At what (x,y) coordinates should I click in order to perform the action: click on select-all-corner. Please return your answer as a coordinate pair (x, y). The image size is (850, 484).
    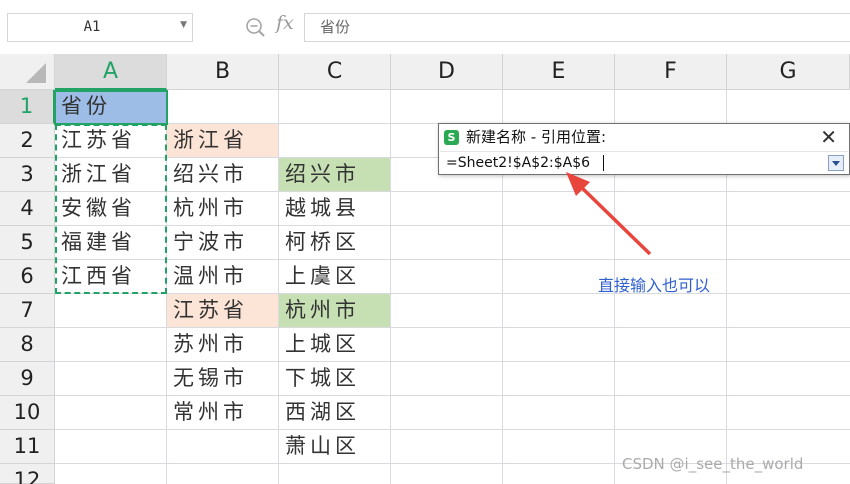
    Looking at the image, I should click on (27, 72).